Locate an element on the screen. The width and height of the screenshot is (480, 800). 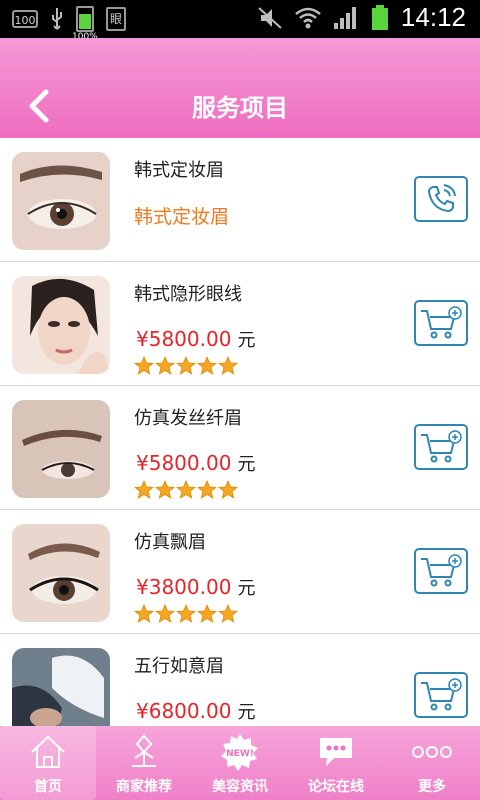
more-icon is located at coordinates (432, 752).